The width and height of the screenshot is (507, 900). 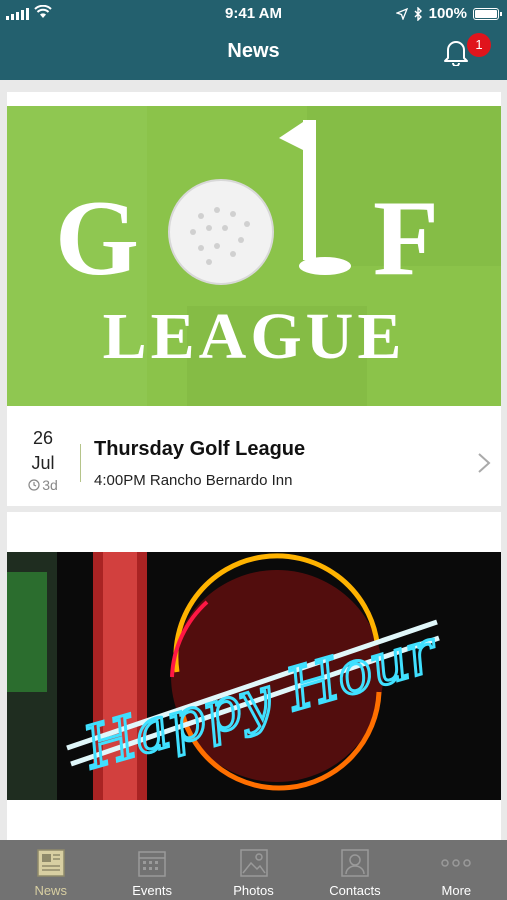 I want to click on tab-label: Photos, so click(x=253, y=890).